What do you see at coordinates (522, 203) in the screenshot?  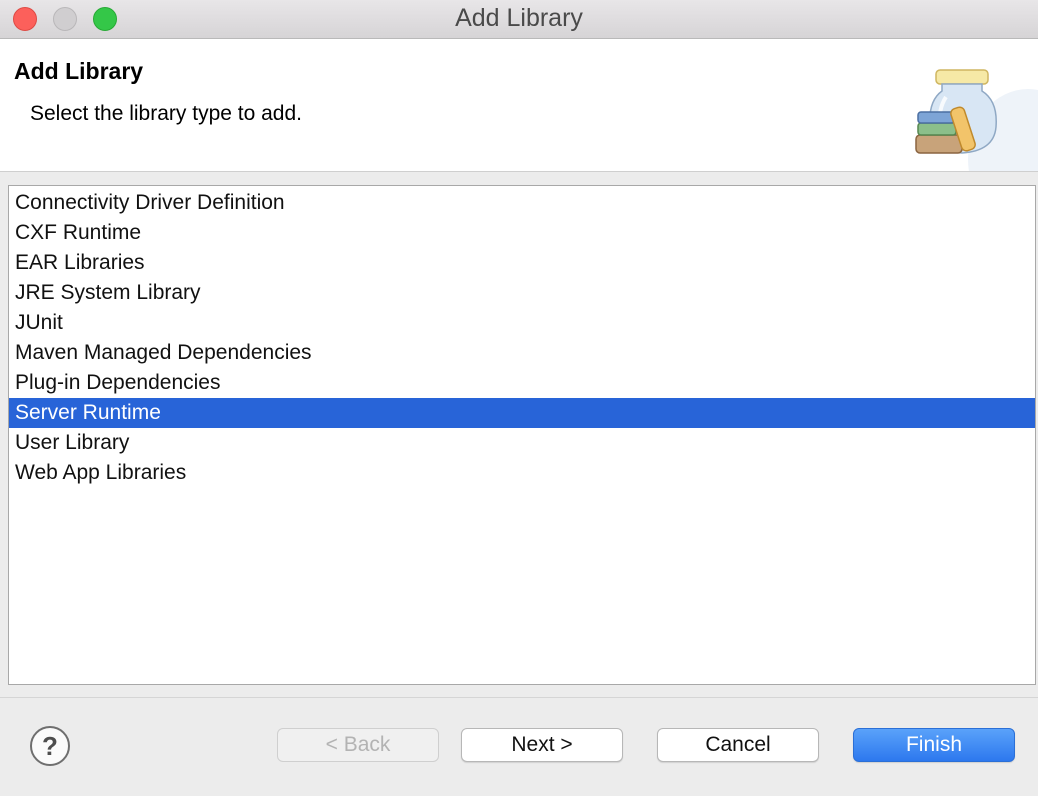 I see `list-item-connectivity-driver-definition: Connectivity Driver Definition` at bounding box center [522, 203].